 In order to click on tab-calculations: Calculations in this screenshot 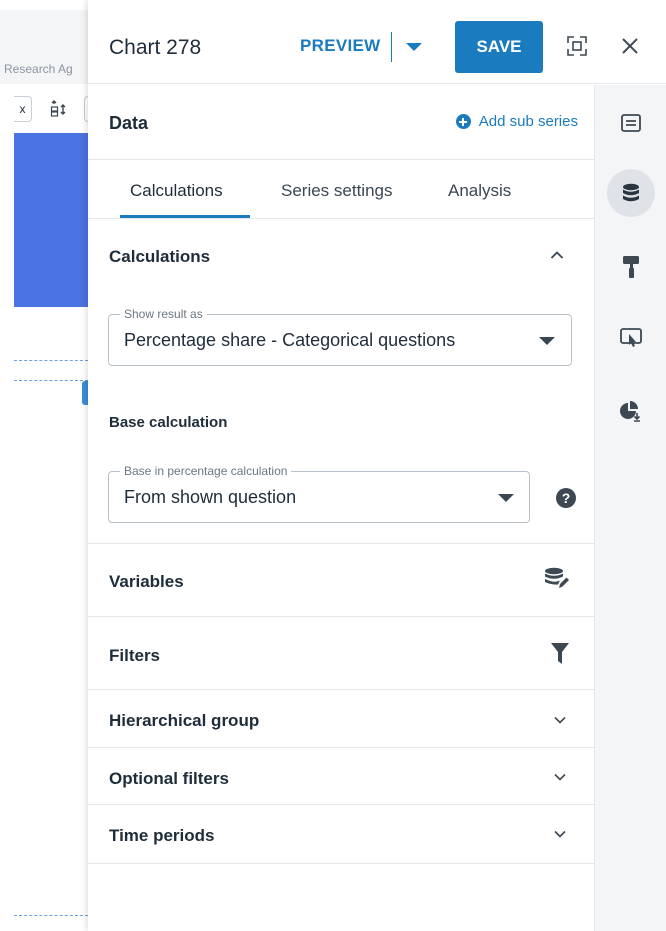, I will do `click(176, 191)`.